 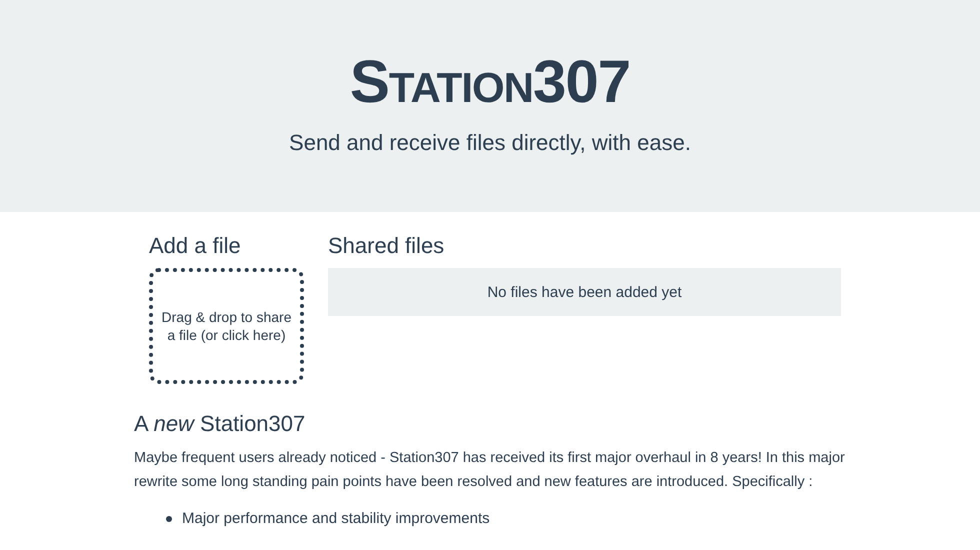 I want to click on list-item: Major performance and stability improvements, so click(x=336, y=519).